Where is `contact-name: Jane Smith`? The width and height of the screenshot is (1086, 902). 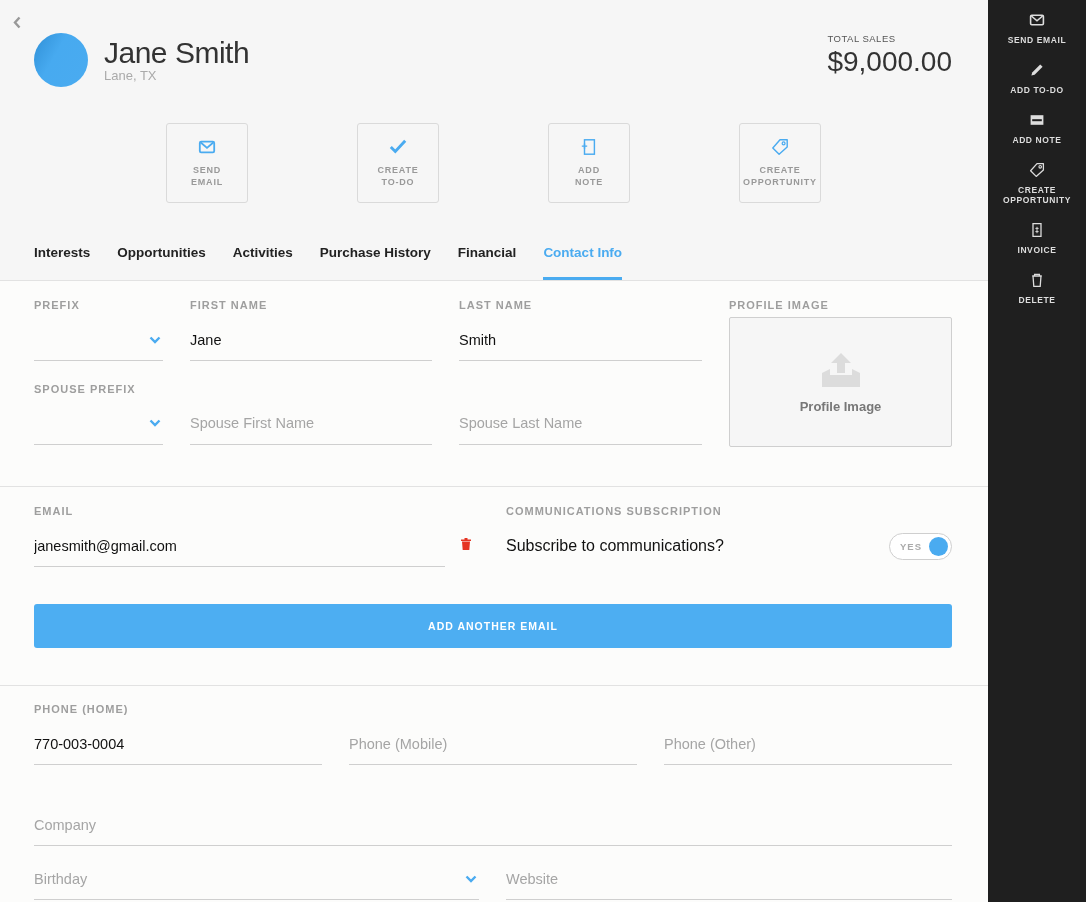
contact-name: Jane Smith is located at coordinates (177, 53).